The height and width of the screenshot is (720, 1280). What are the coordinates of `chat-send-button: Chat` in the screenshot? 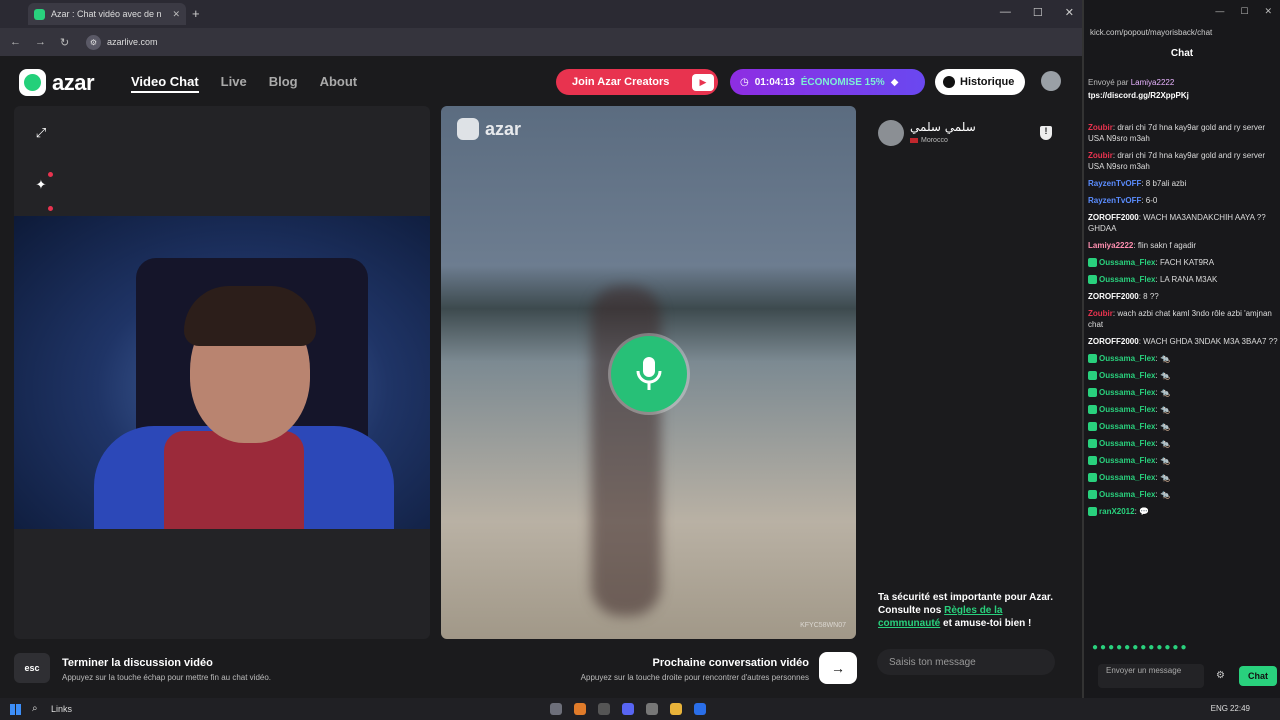 It's located at (1258, 676).